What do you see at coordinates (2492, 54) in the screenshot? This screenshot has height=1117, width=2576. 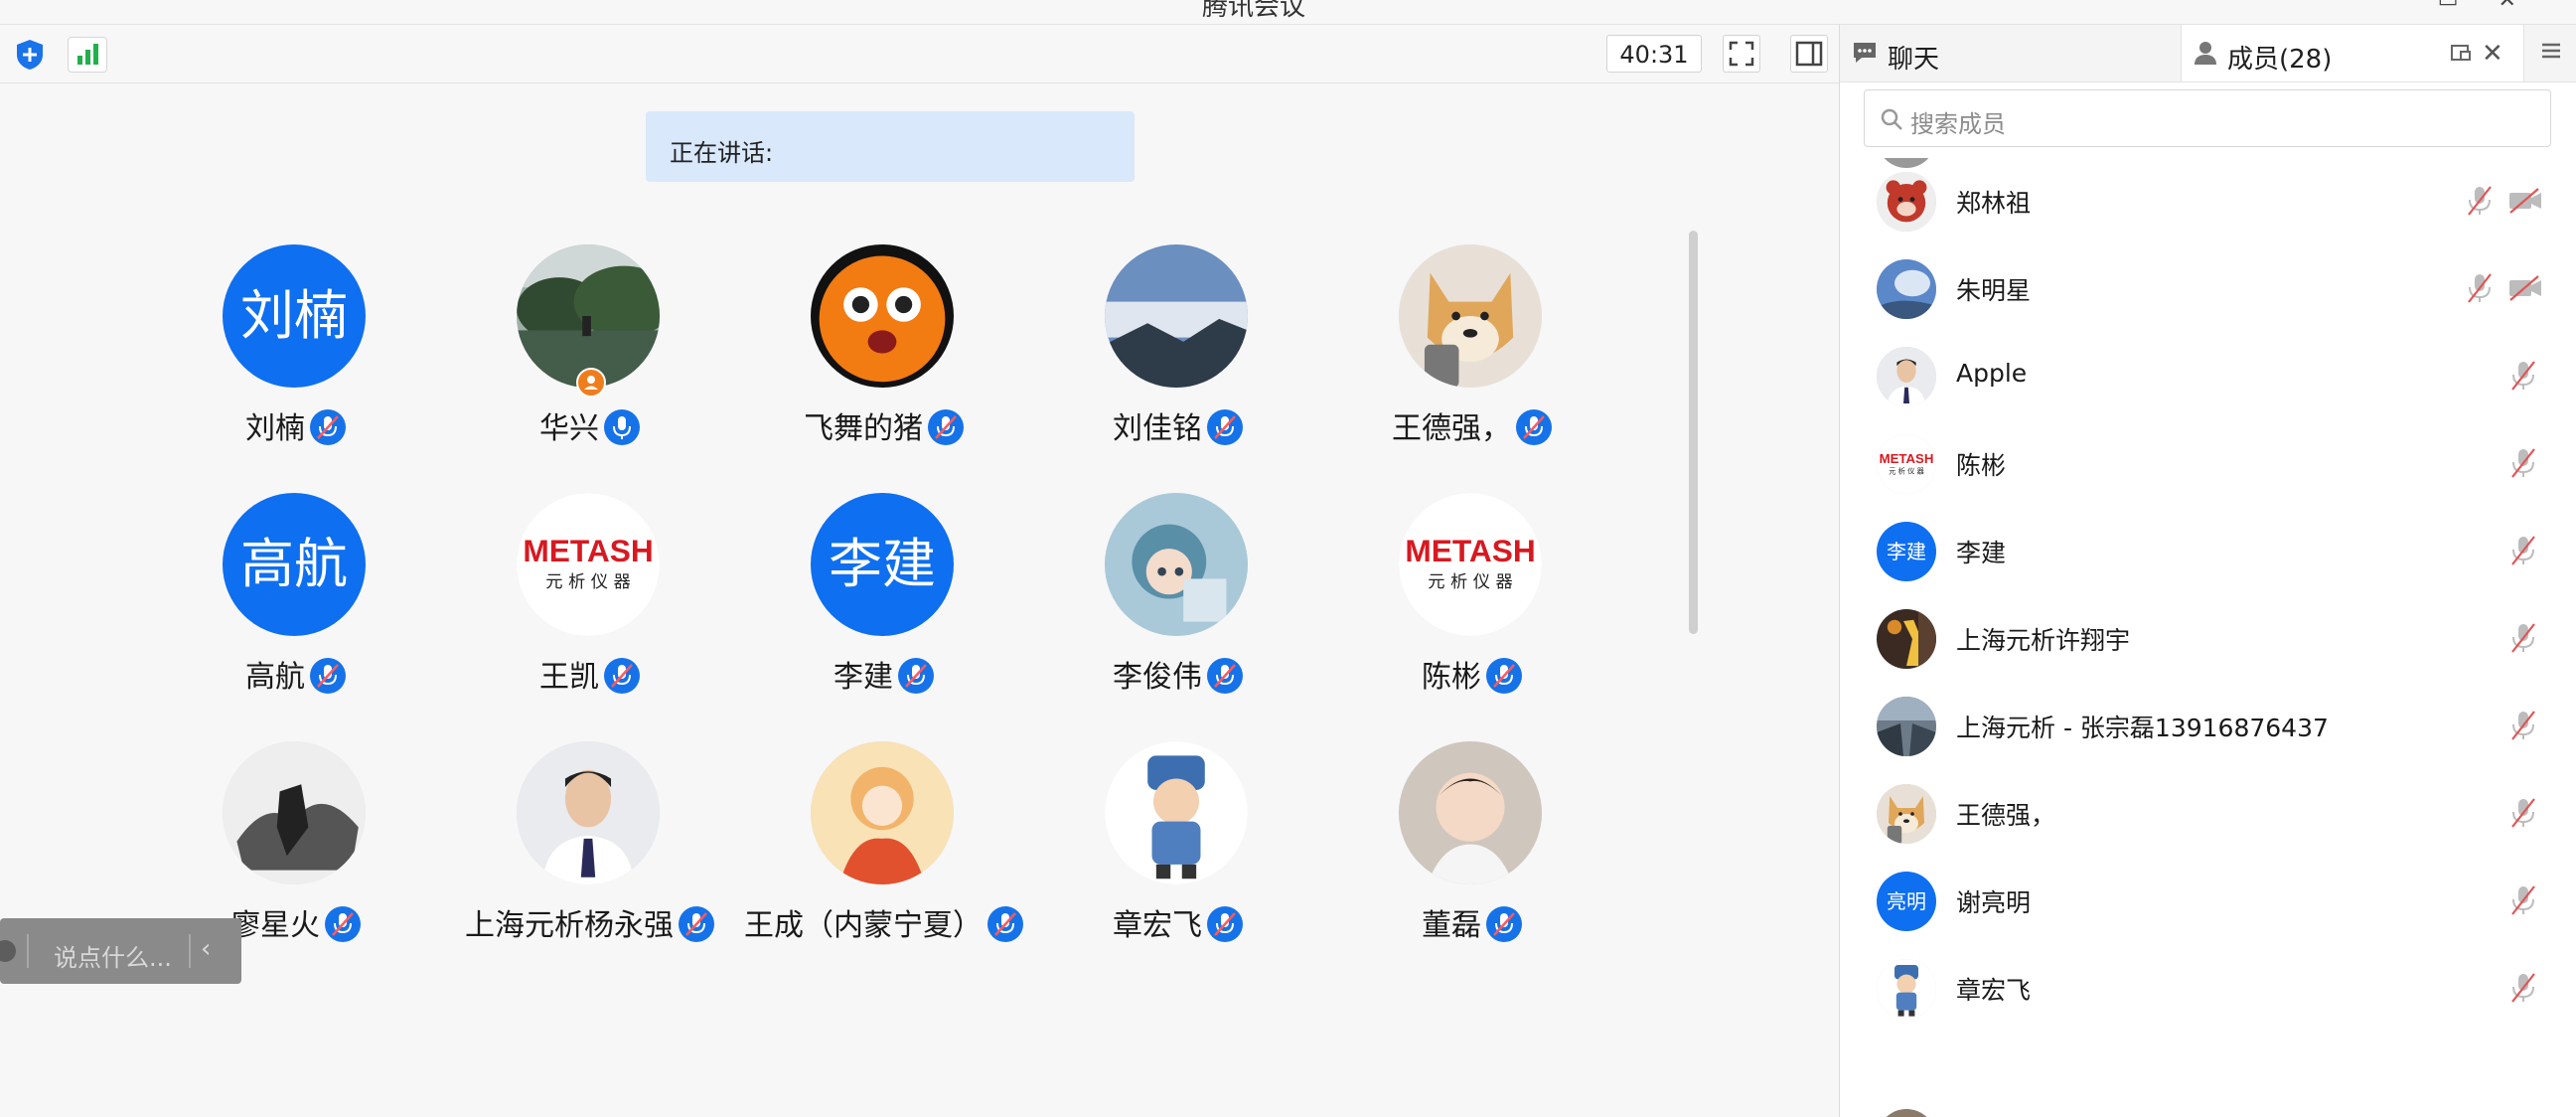 I see `close-icon: ✕` at bounding box center [2492, 54].